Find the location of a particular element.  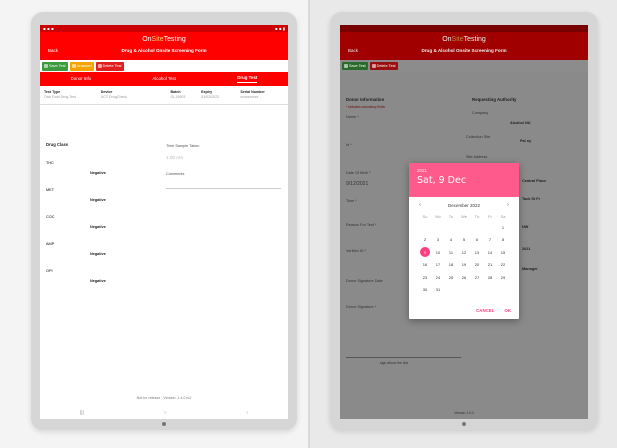

signature-line is located at coordinates (403, 357).